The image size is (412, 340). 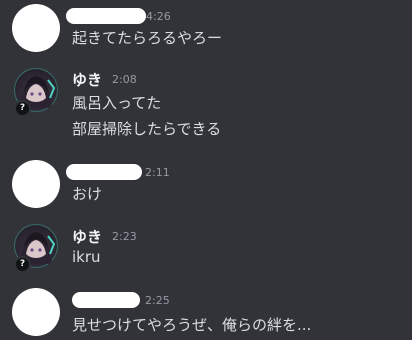 I want to click on message-timestamp: 4:26, so click(x=158, y=16).